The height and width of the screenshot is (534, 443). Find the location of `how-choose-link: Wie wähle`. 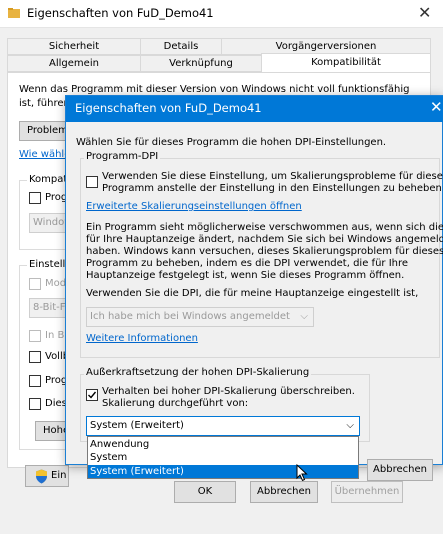

how-choose-link: Wie wähle is located at coordinates (44, 154).